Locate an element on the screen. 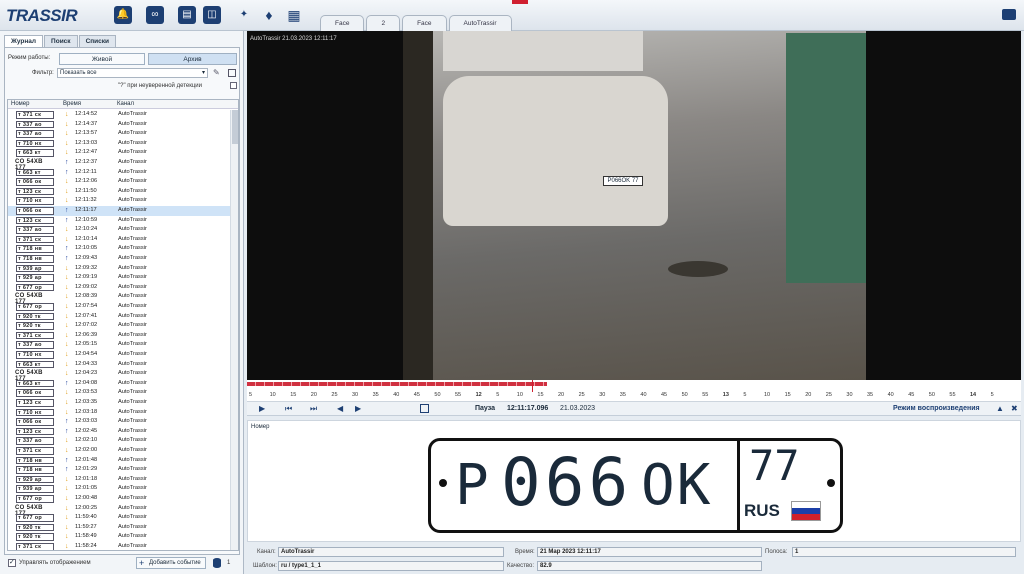  mode-live-button: Живой is located at coordinates (102, 59).